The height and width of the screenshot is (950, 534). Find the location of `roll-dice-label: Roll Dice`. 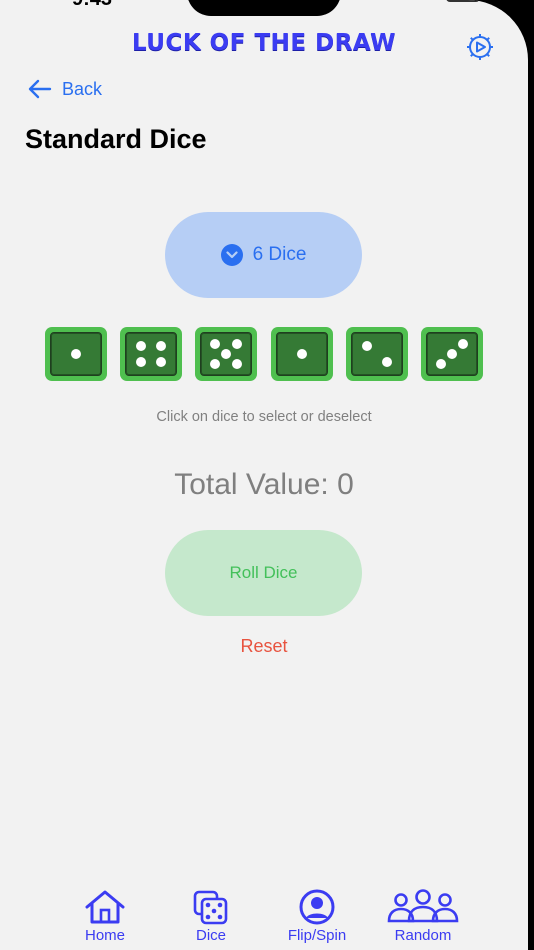

roll-dice-label: Roll Dice is located at coordinates (263, 572).